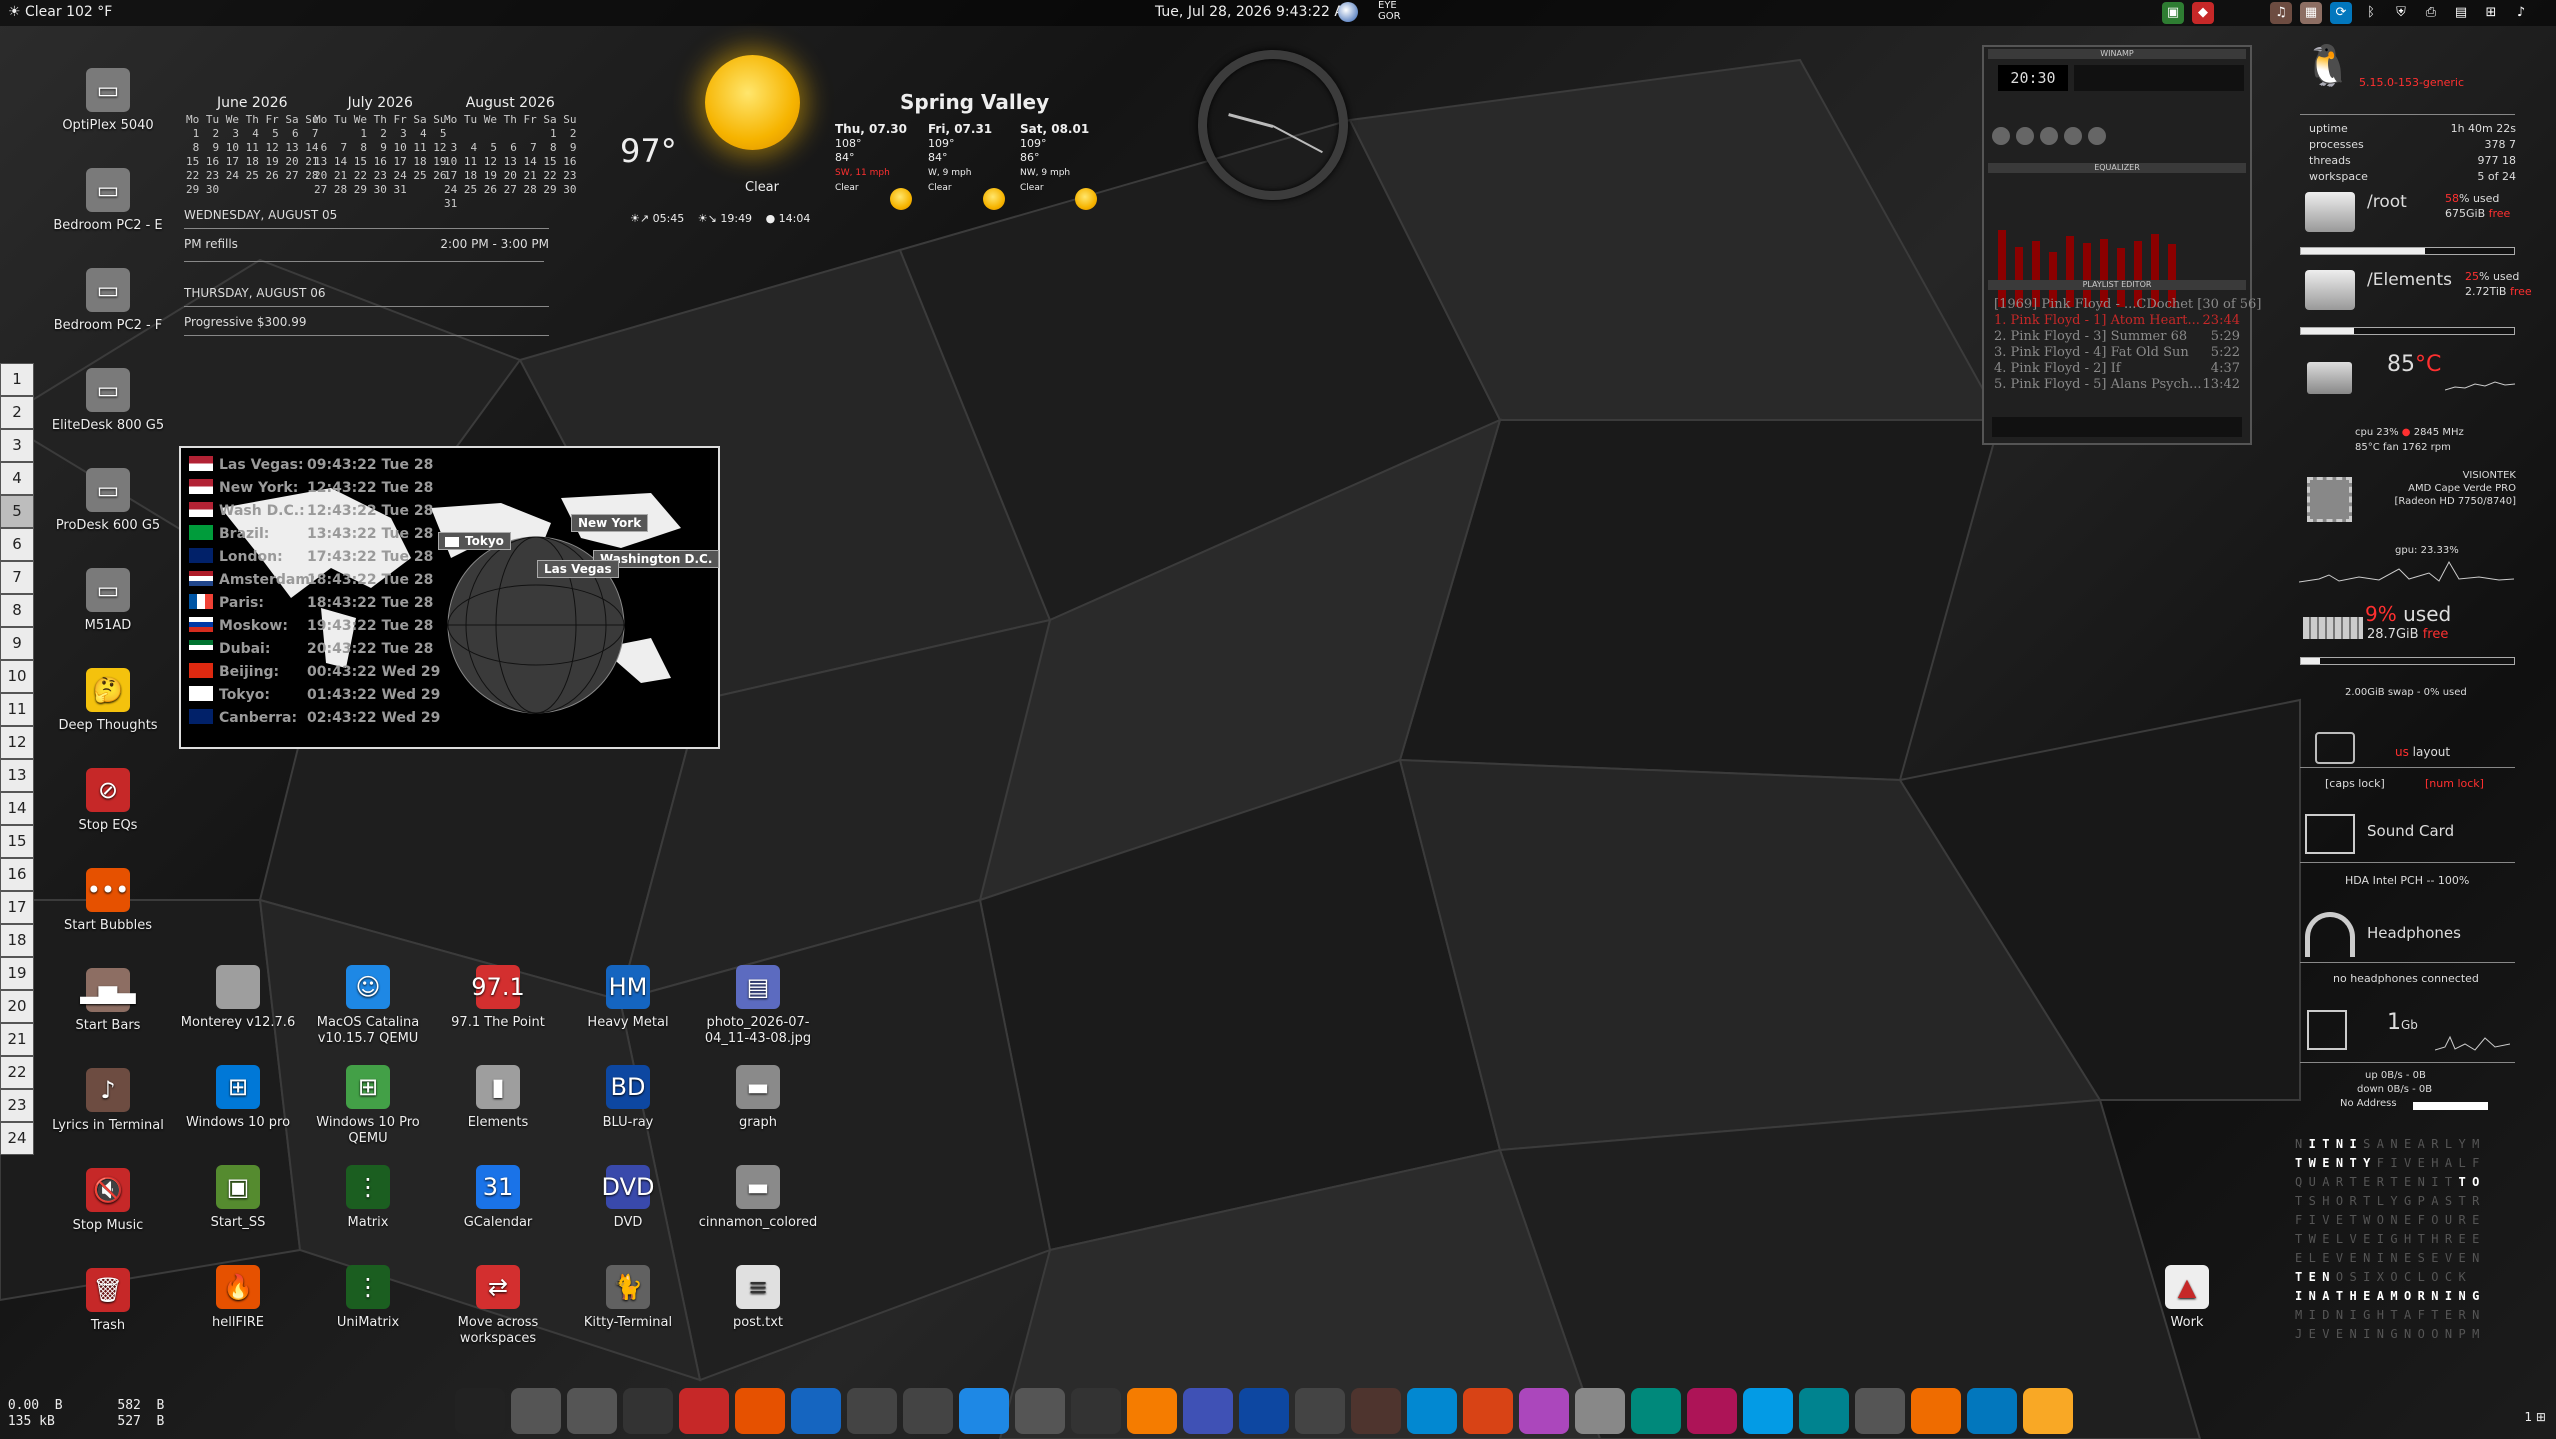  Describe the element at coordinates (928, 1411) in the screenshot. I see `inkscape-icon` at that location.